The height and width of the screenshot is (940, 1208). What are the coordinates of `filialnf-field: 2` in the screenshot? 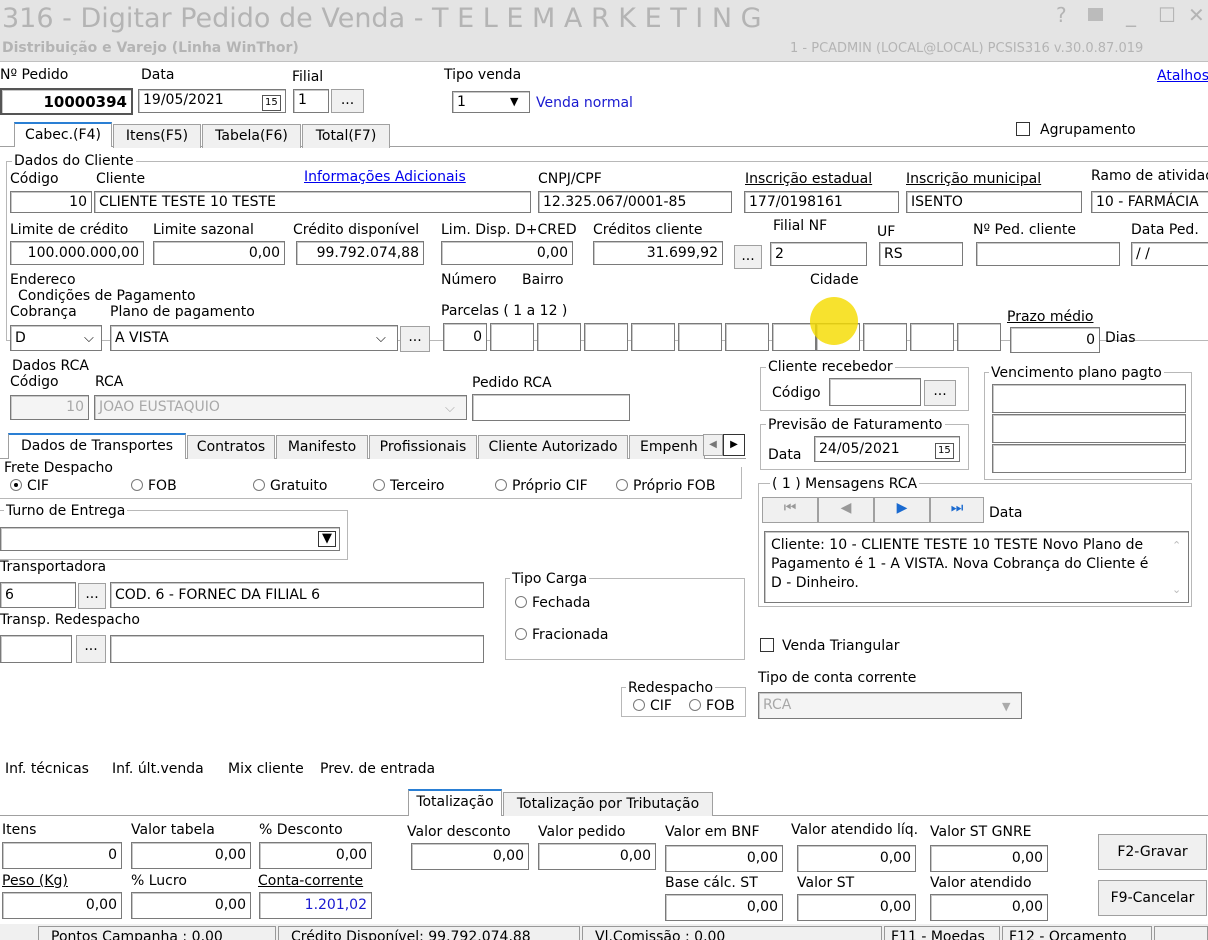 It's located at (818, 254).